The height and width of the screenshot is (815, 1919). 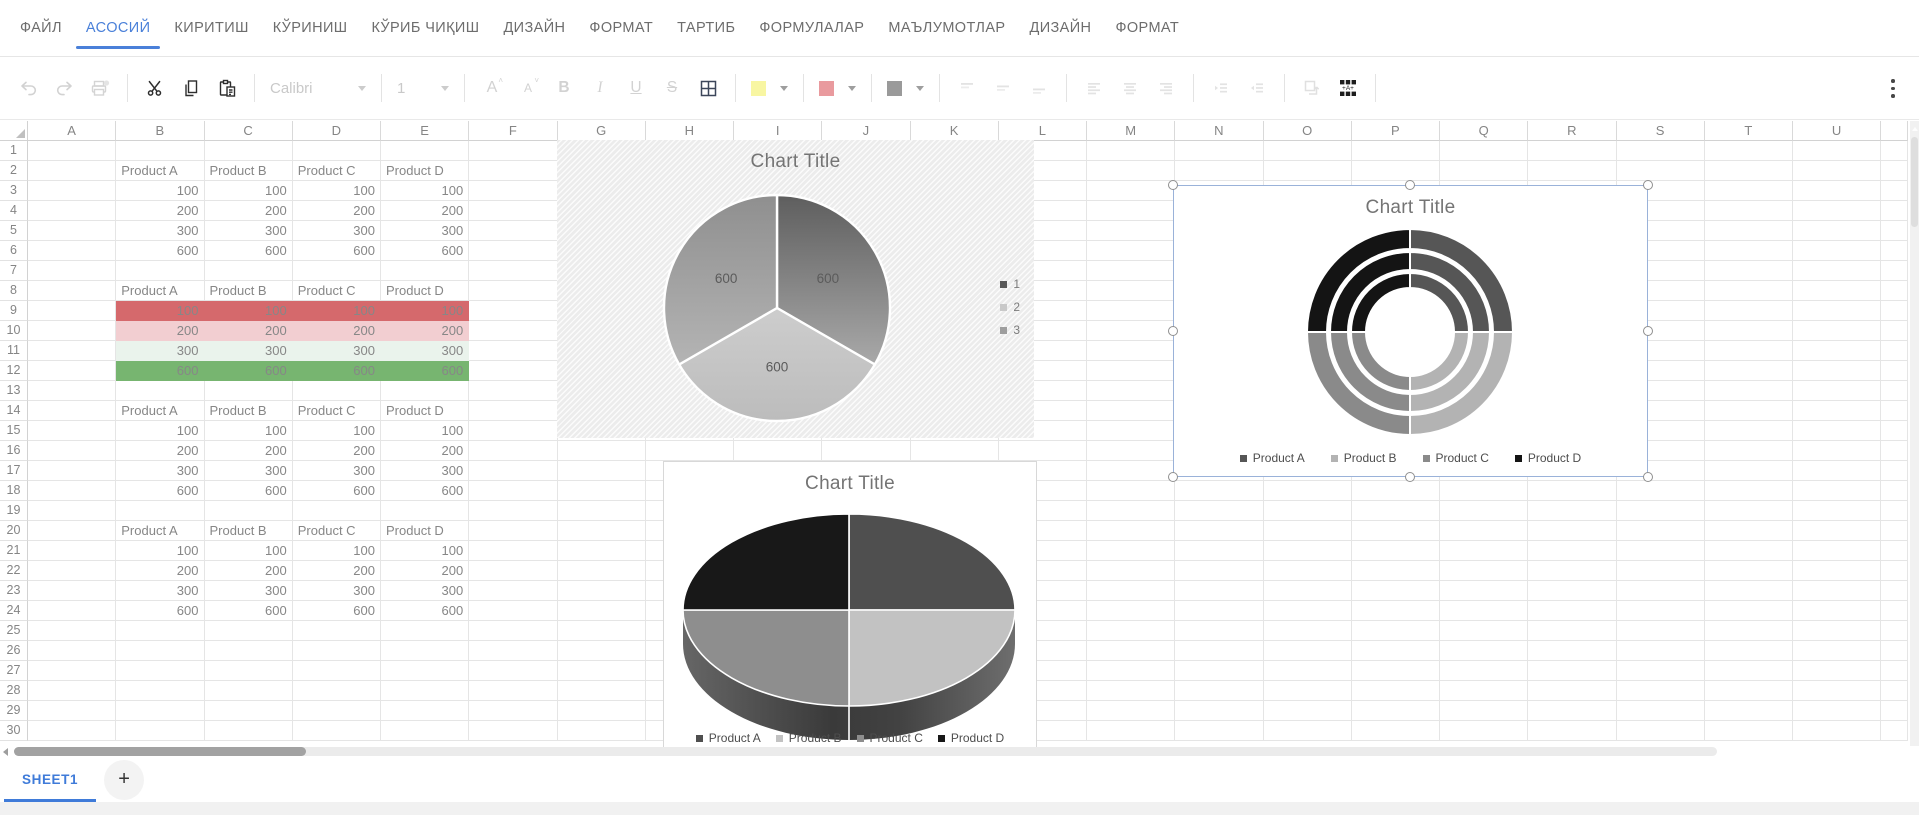 What do you see at coordinates (1837, 471) in the screenshot?
I see `cell-U17` at bounding box center [1837, 471].